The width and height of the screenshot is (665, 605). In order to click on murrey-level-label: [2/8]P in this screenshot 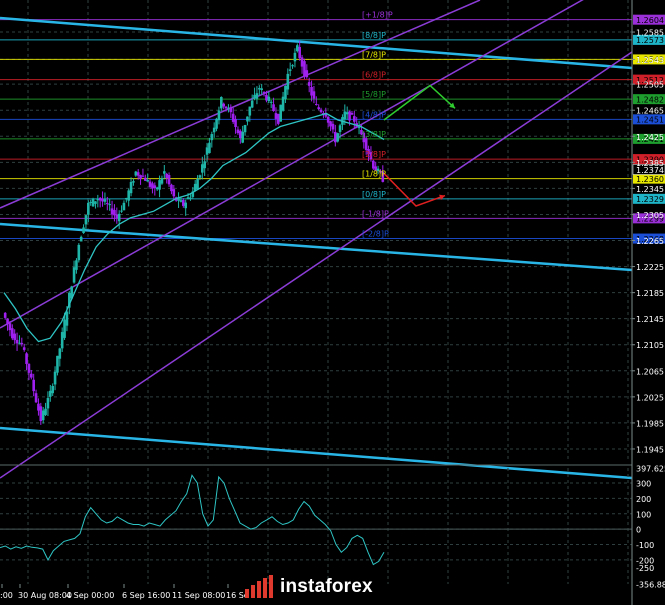, I will do `click(374, 154)`.